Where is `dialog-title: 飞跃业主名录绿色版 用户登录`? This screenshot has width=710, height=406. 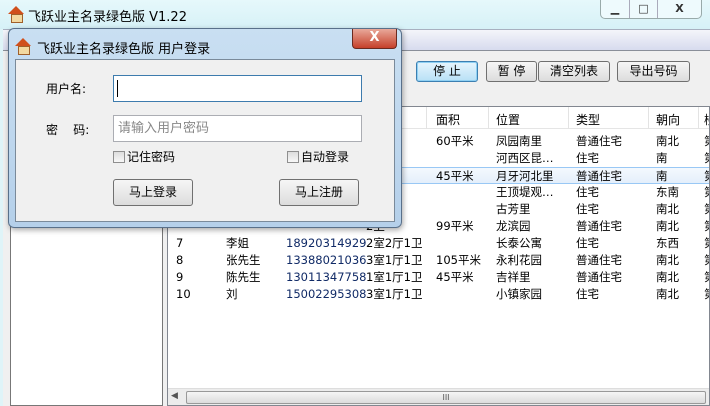
dialog-title: 飞跃业主名录绿色版 用户登录 is located at coordinates (124, 49).